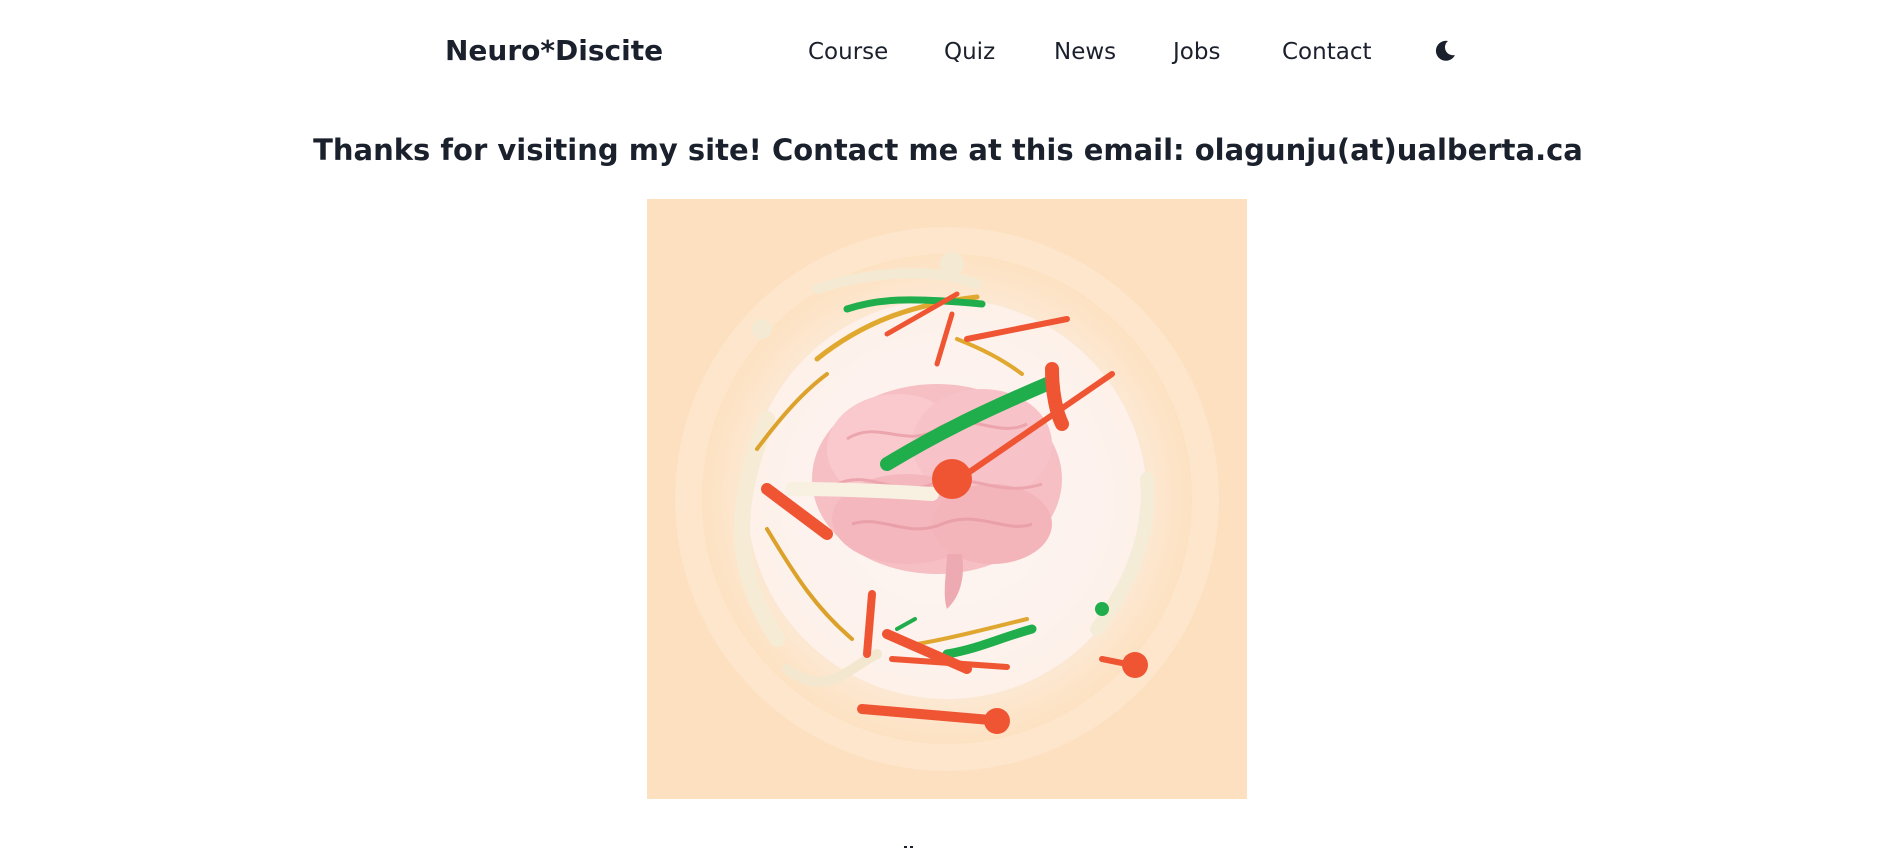 This screenshot has width=1896, height=848. I want to click on nav-link-contact: Contact, so click(1326, 52).